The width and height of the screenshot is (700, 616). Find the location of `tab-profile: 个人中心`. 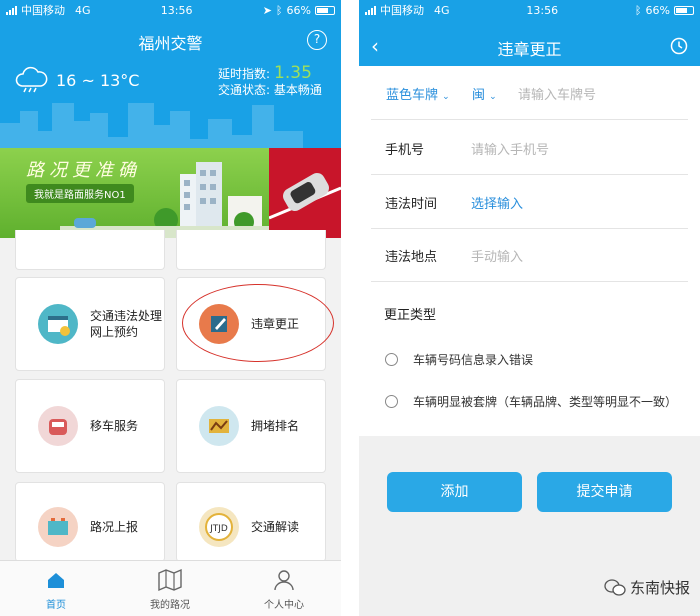

tab-profile: 个人中心 is located at coordinates (284, 588).